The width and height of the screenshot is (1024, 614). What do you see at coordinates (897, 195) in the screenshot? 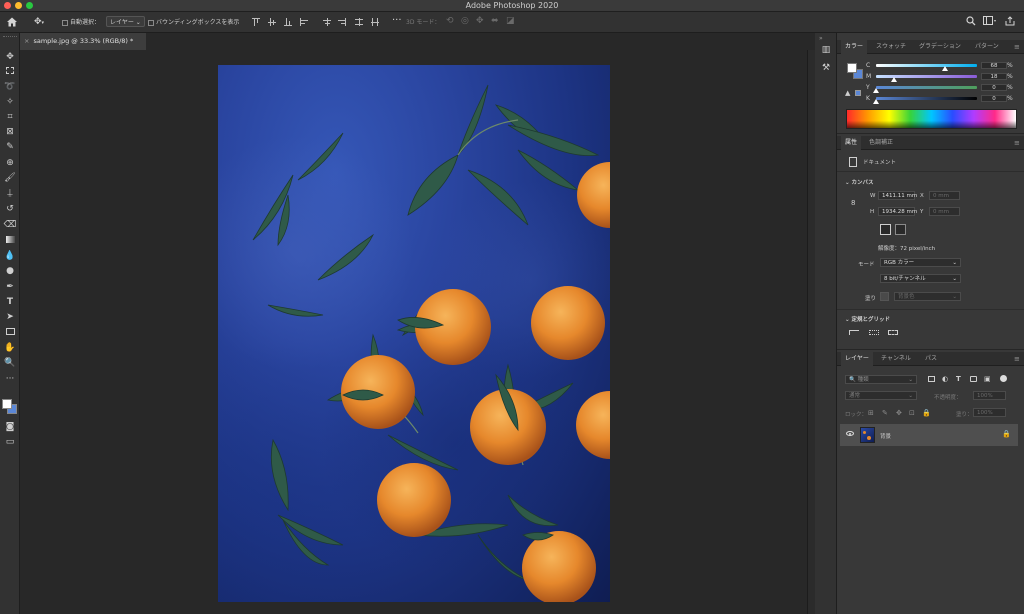
I see `w-field: 1411.11 mm` at bounding box center [897, 195].